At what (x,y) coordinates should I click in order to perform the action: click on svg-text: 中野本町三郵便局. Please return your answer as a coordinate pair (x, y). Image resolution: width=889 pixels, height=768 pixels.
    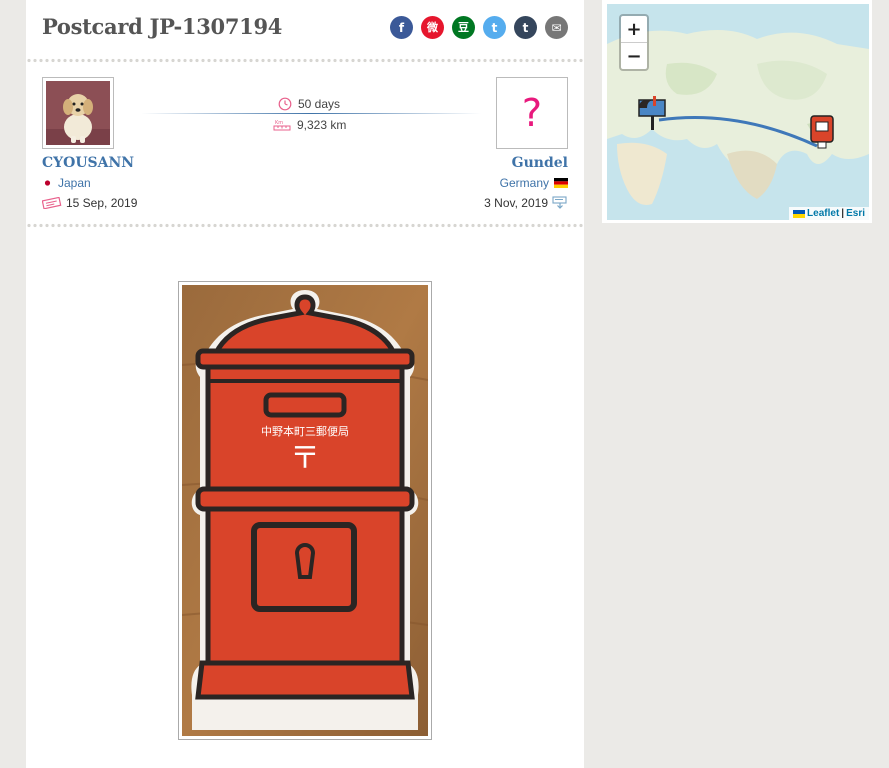
    Looking at the image, I should click on (305, 431).